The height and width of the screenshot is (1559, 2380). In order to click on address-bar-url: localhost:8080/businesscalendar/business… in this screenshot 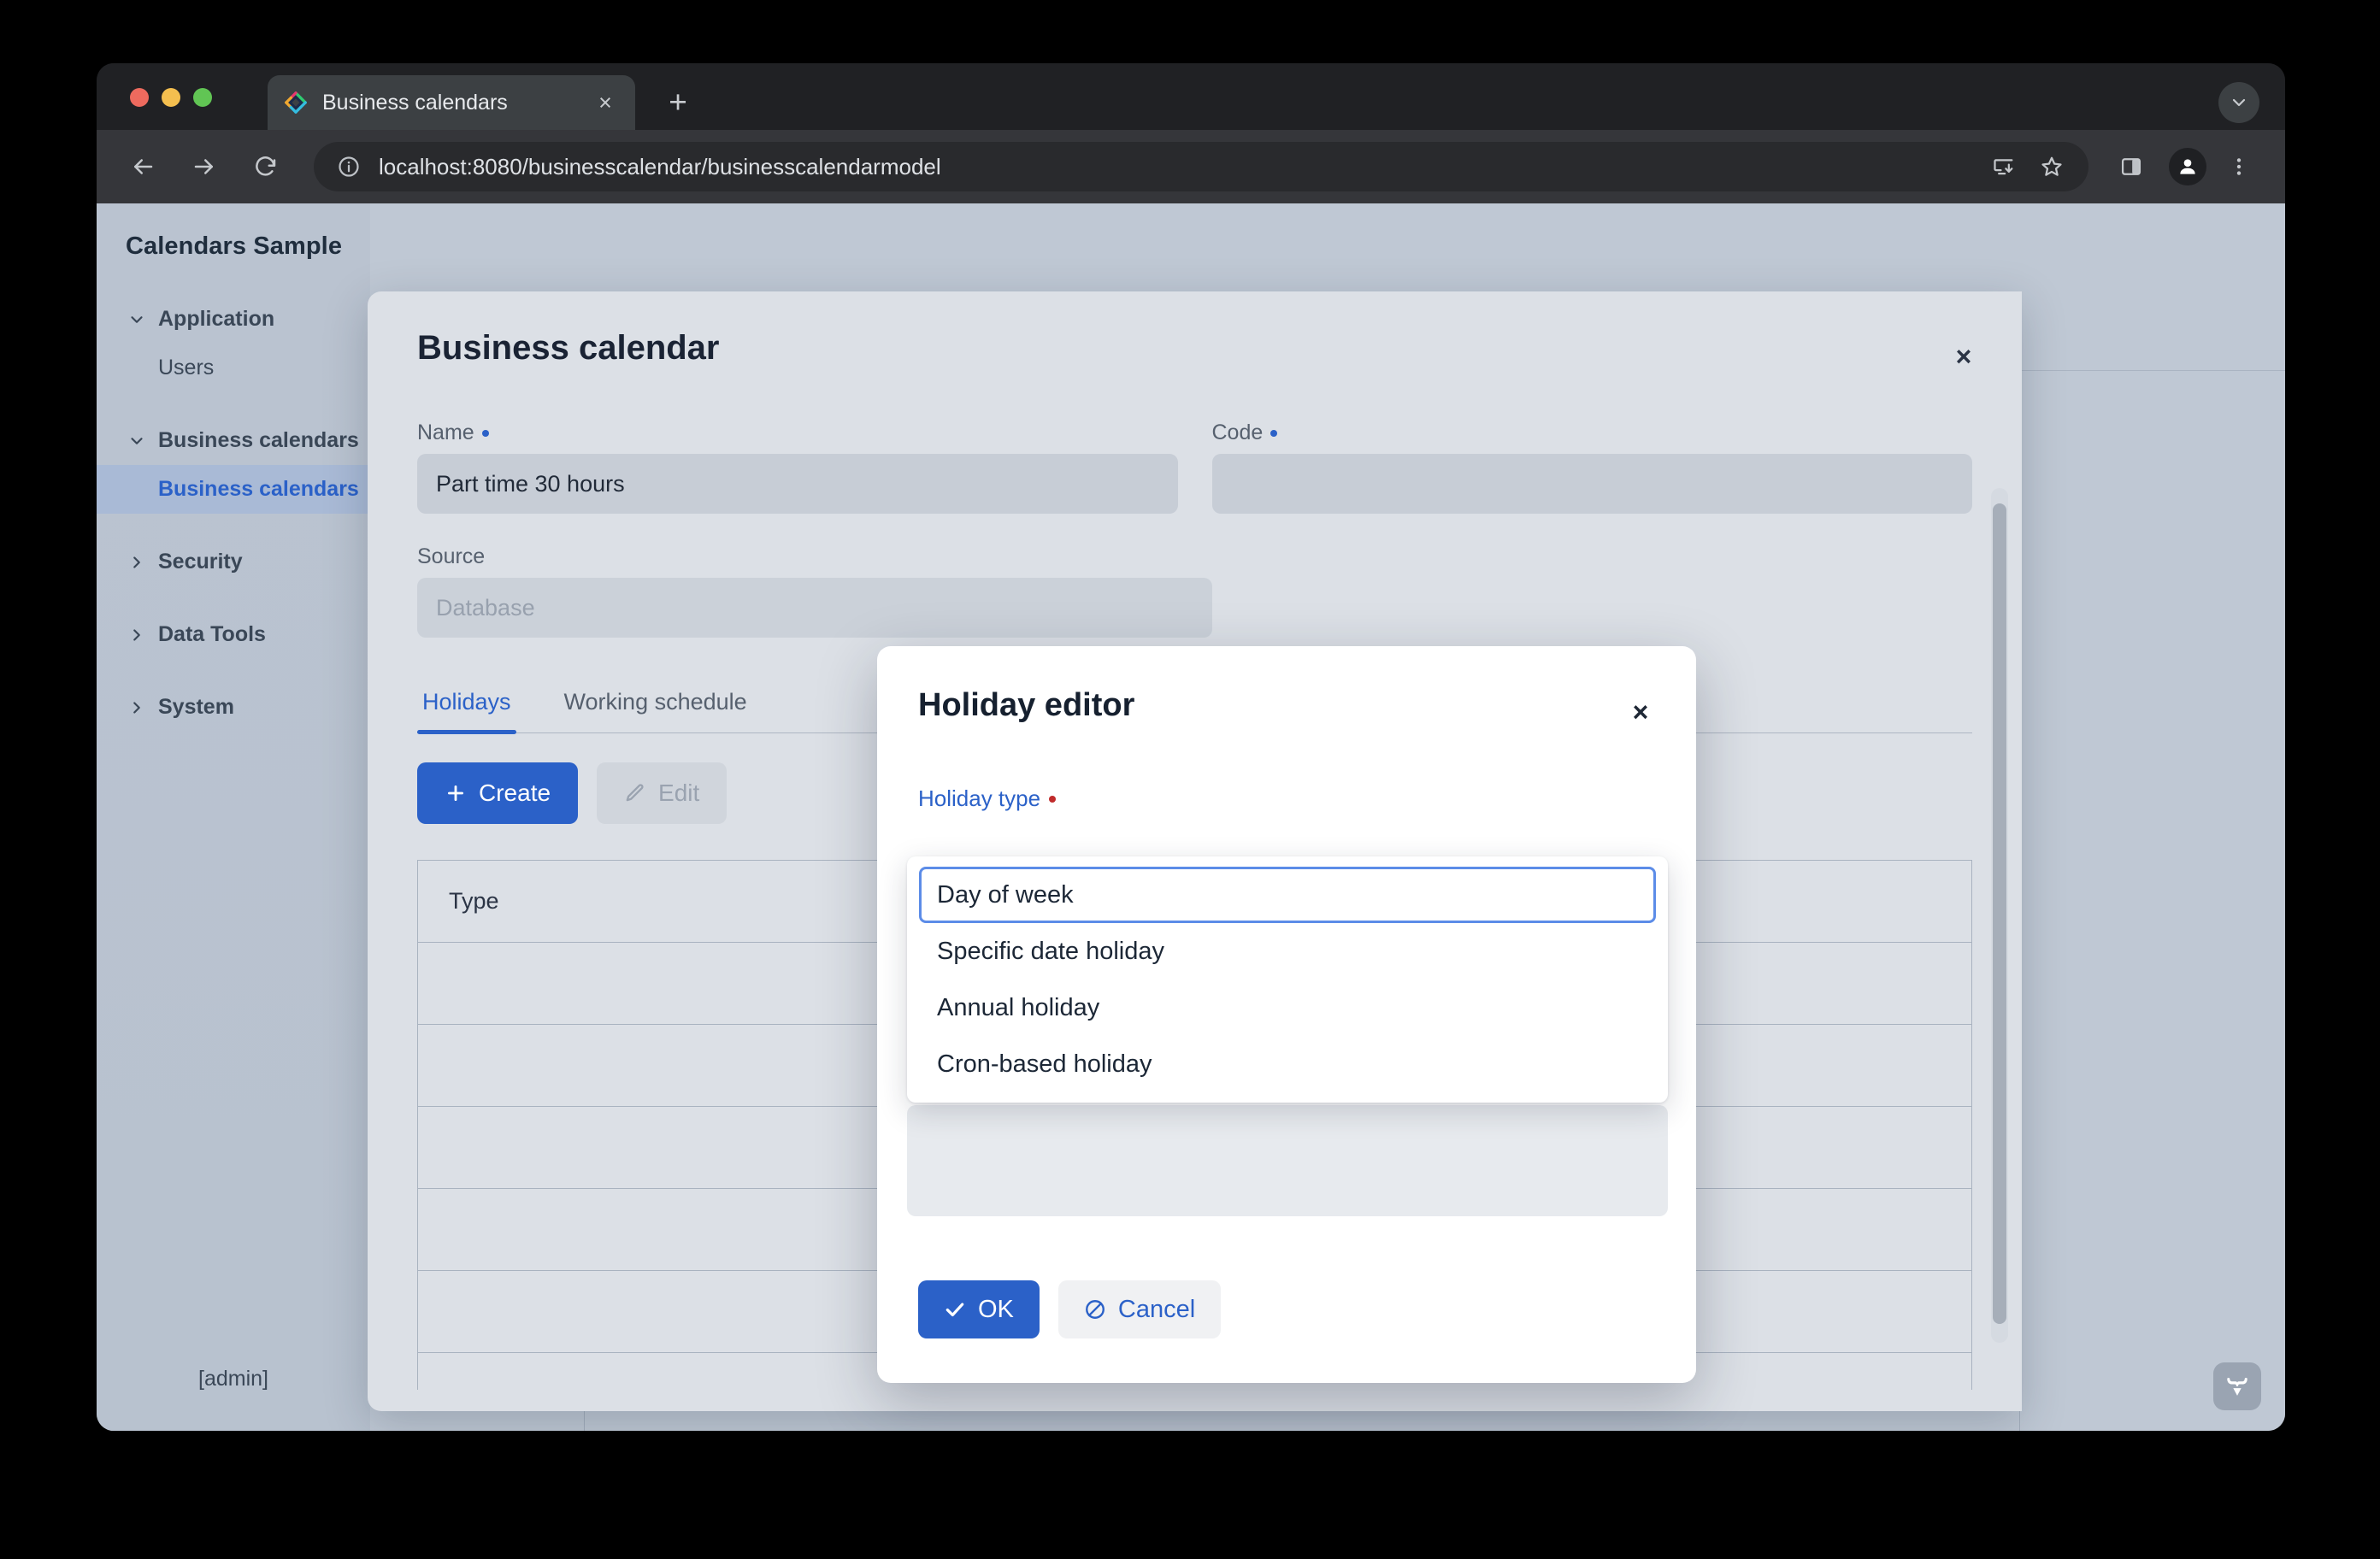, I will do `click(660, 166)`.